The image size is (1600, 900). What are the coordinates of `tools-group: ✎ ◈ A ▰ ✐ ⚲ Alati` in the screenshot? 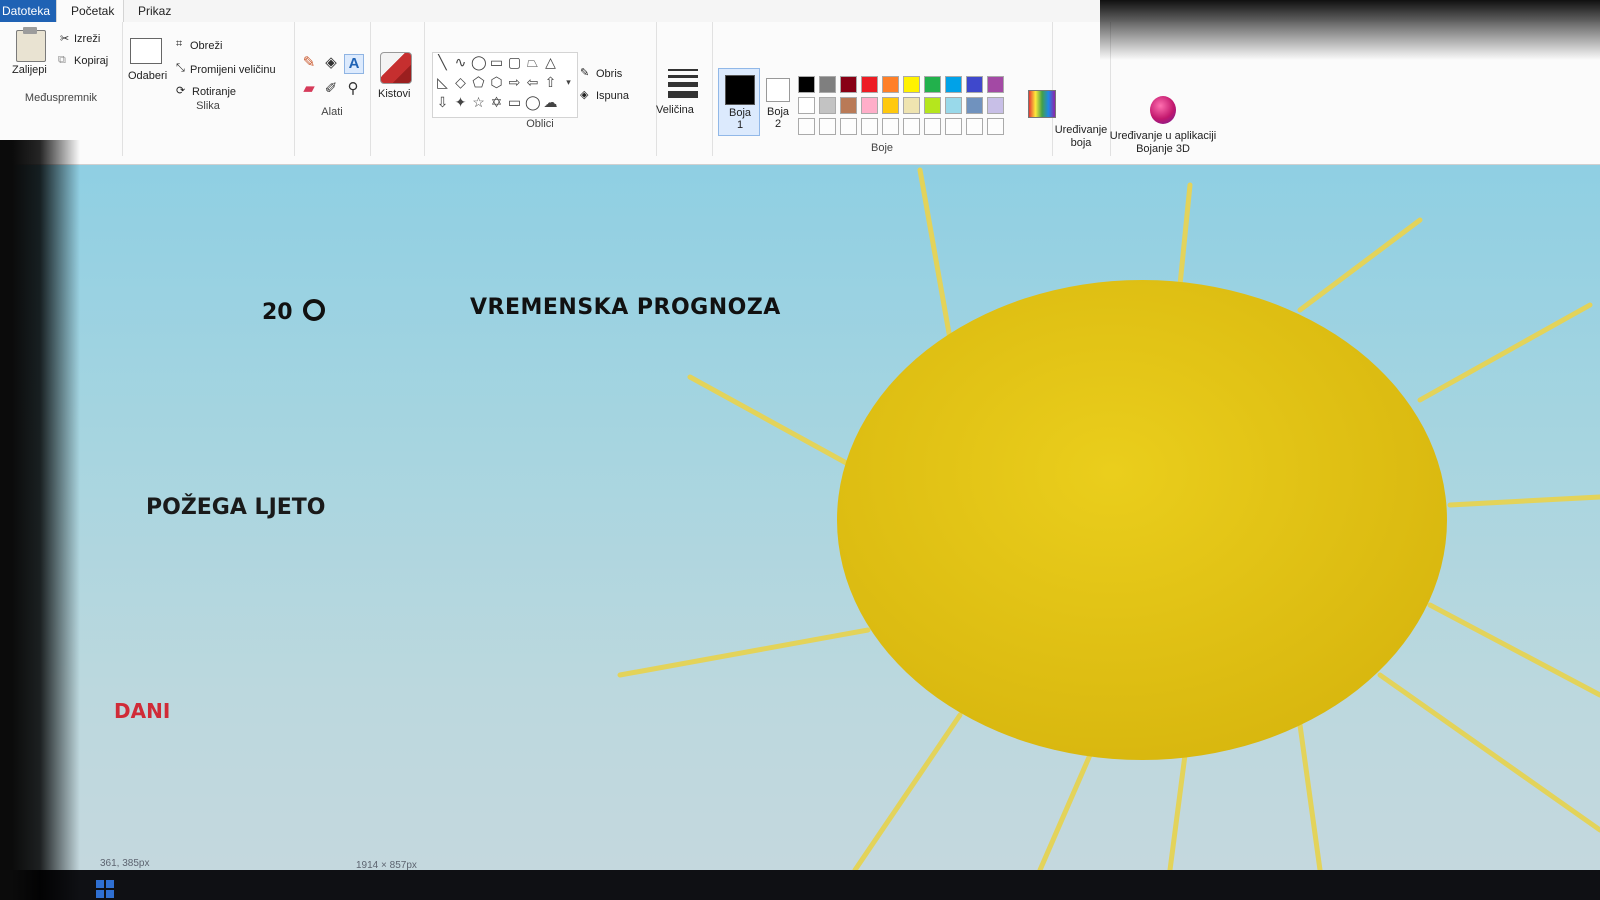 It's located at (332, 89).